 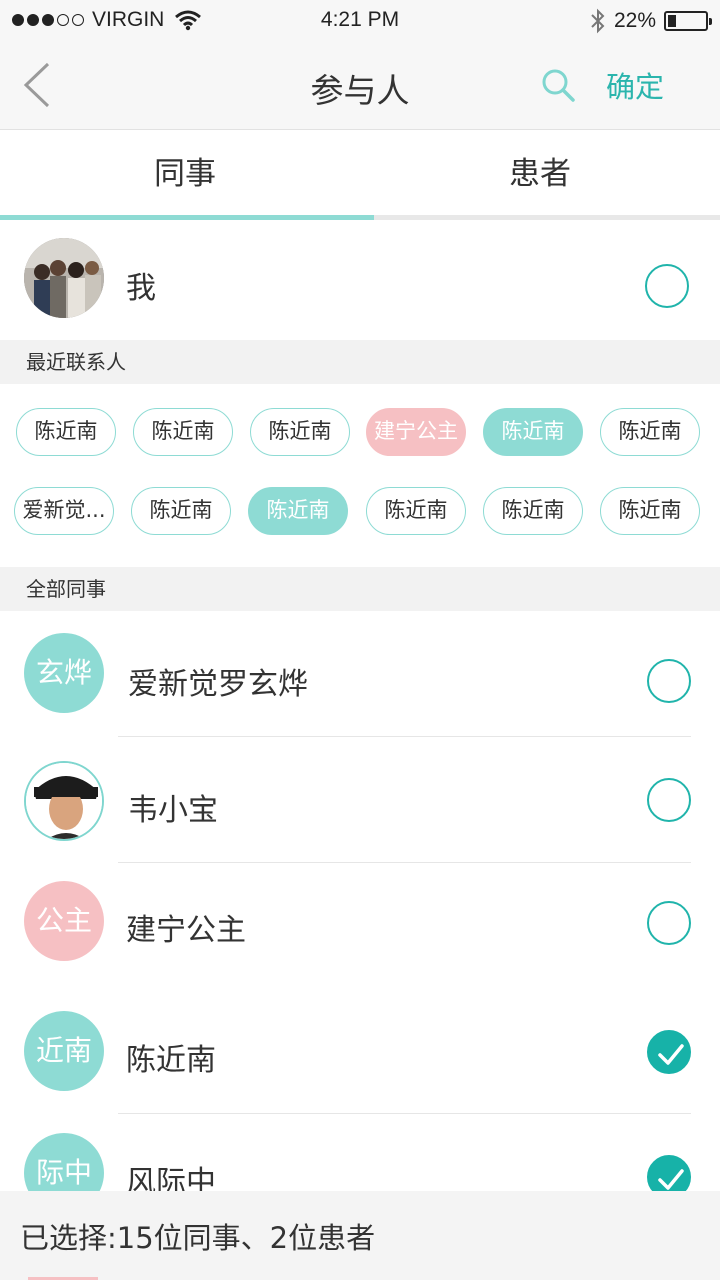 I want to click on confirm-button: 确定, so click(x=635, y=85).